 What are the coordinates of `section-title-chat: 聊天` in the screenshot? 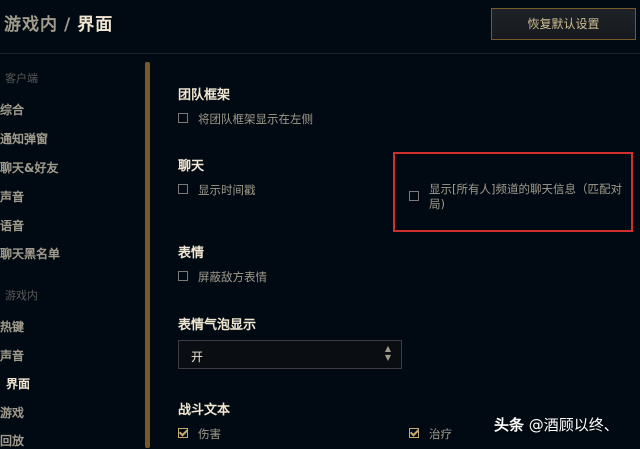 It's located at (191, 166).